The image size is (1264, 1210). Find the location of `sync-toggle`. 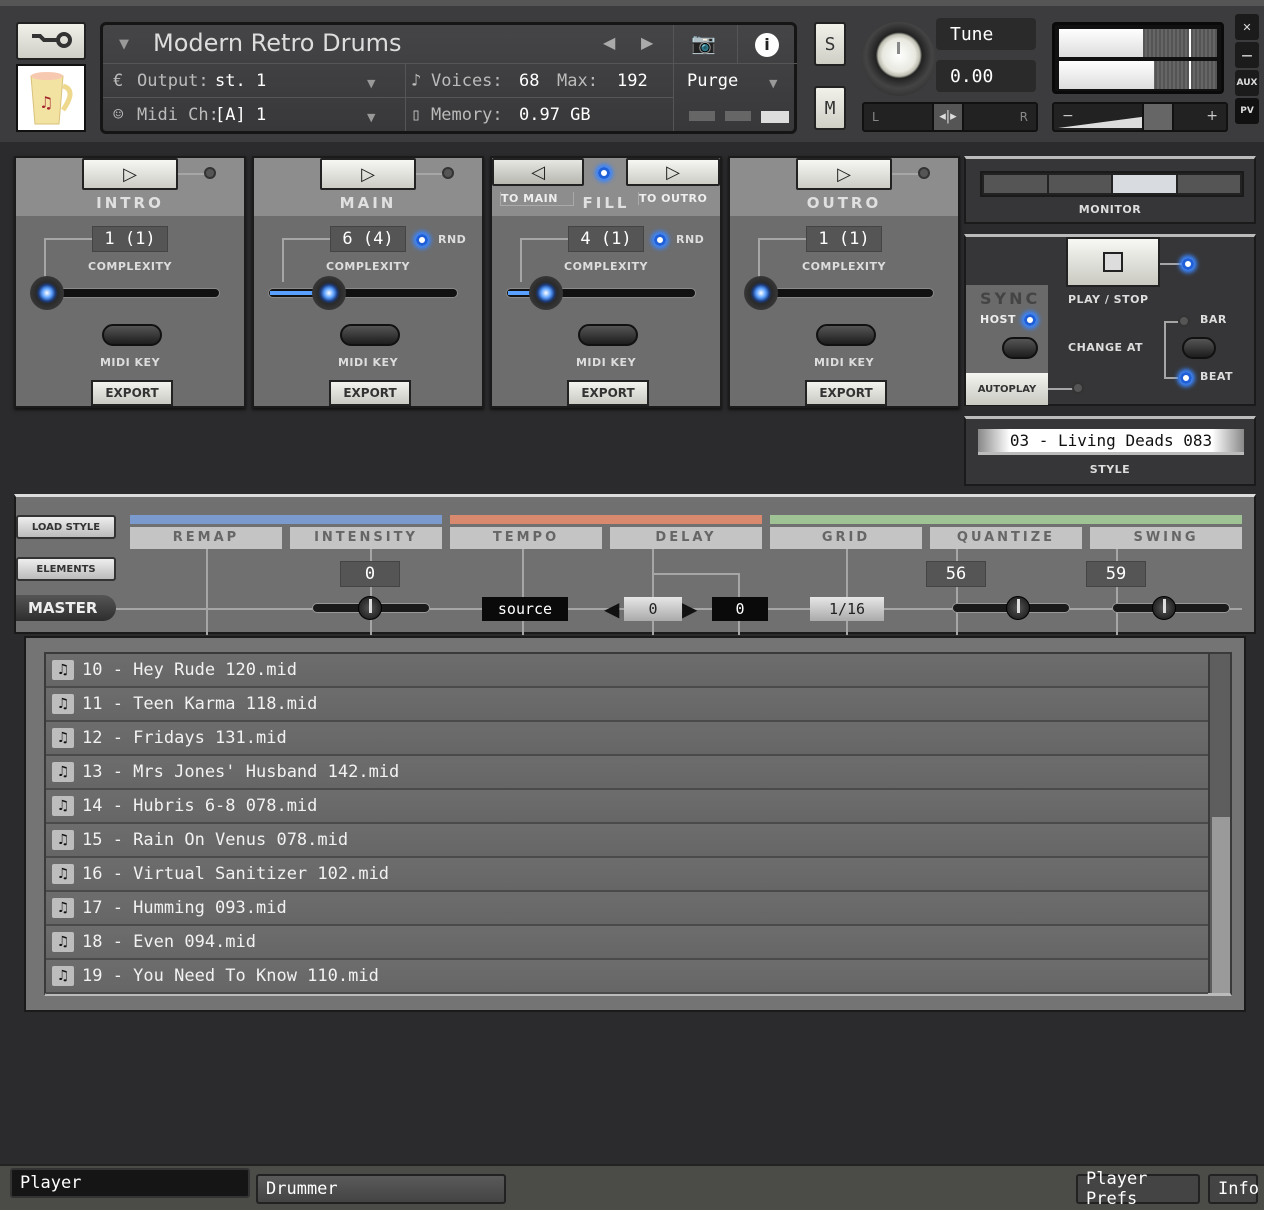

sync-toggle is located at coordinates (1020, 348).